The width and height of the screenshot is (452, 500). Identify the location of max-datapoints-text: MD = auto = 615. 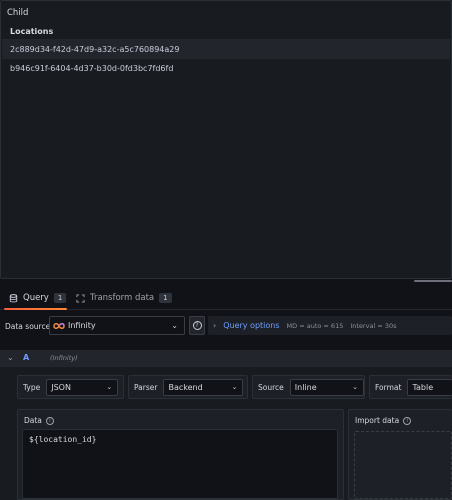
(315, 325).